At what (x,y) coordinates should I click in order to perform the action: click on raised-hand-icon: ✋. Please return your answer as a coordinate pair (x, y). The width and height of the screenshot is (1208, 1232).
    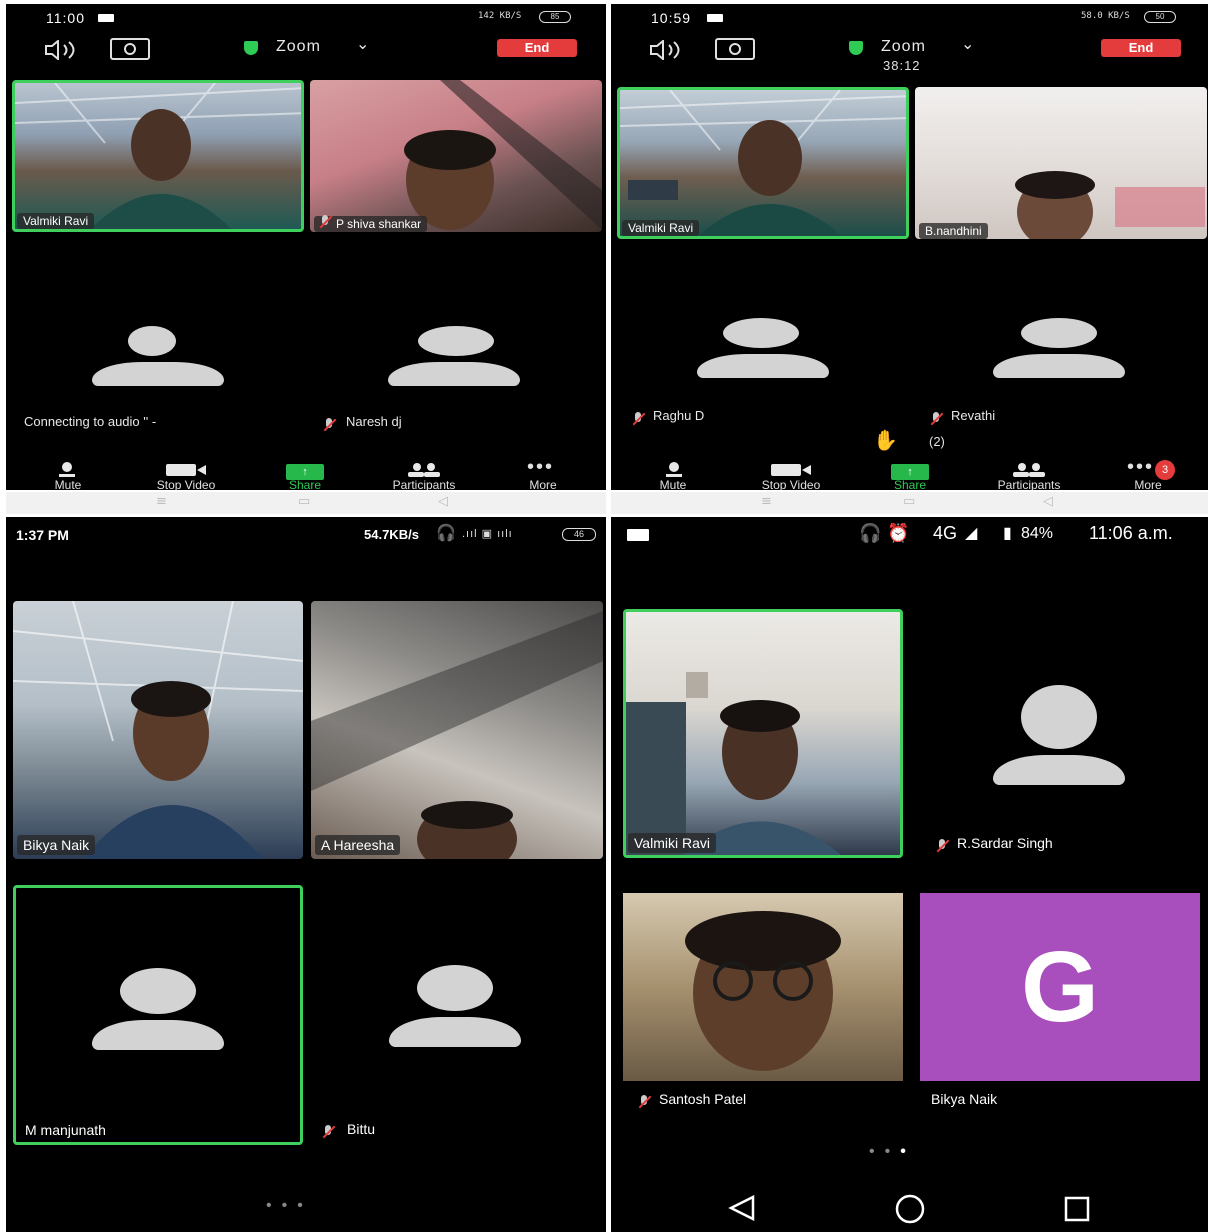
    Looking at the image, I should click on (885, 440).